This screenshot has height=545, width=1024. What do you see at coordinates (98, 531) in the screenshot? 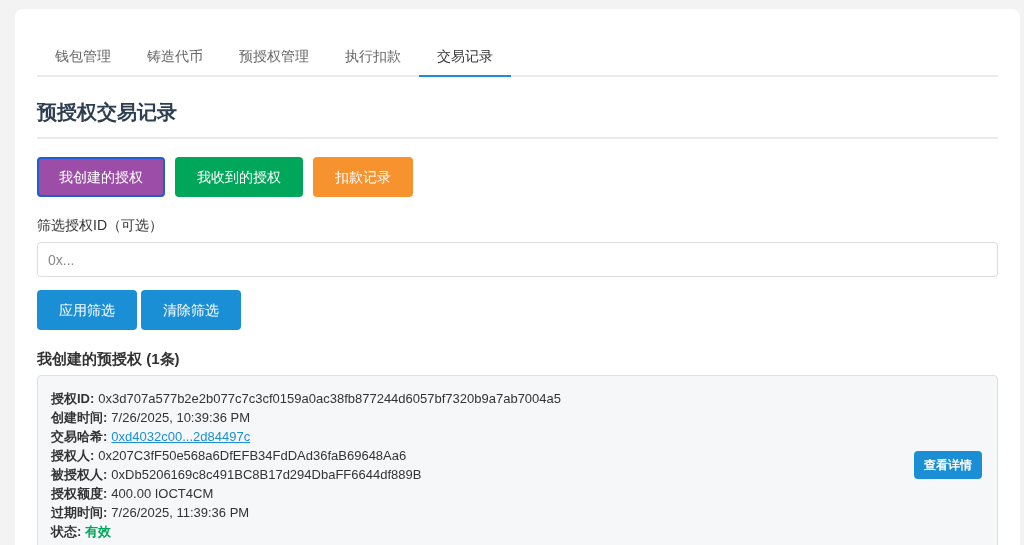
I see `status-value: 有效` at bounding box center [98, 531].